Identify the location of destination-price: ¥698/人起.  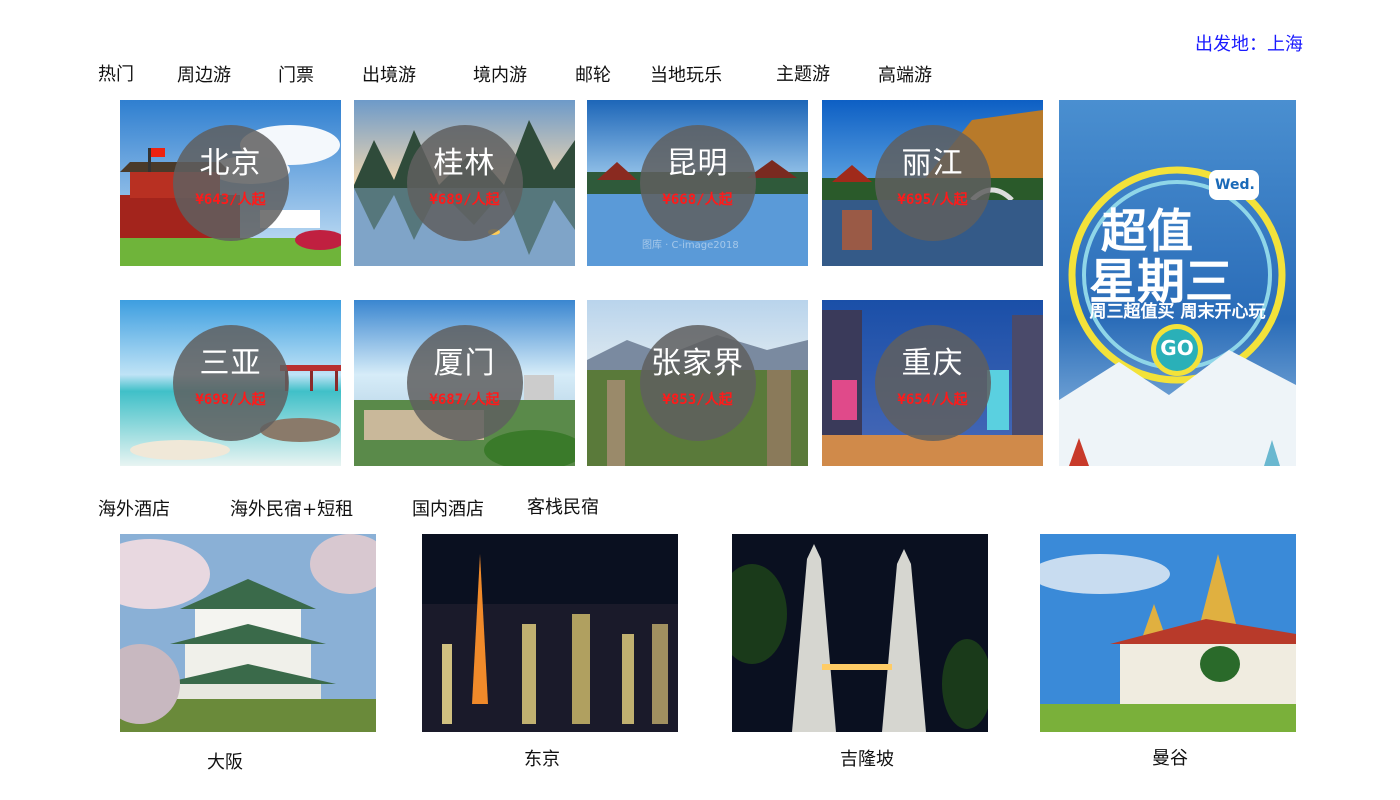
(230, 400).